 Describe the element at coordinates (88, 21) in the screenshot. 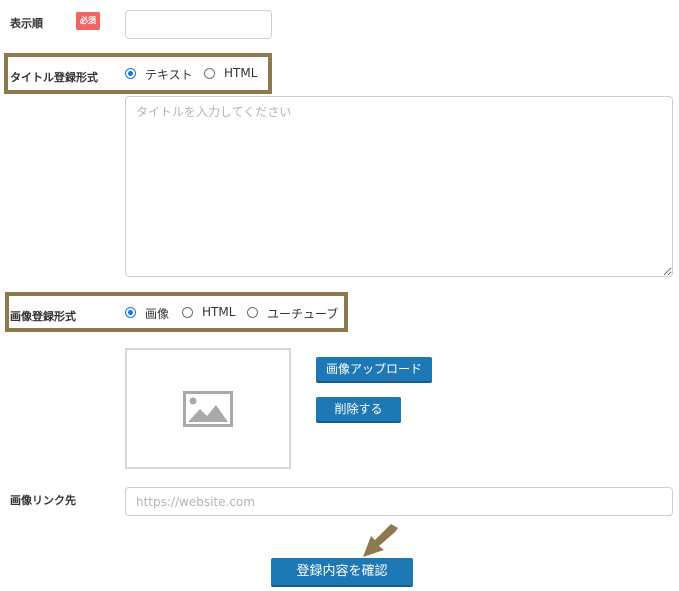

I see `required-badge: 必須` at that location.